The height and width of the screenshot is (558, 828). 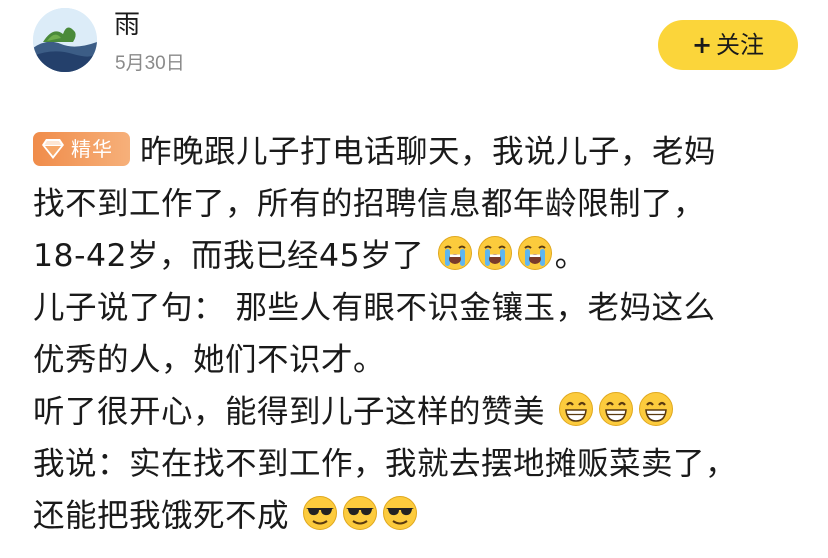 I want to click on author-name: 雨, so click(x=127, y=25).